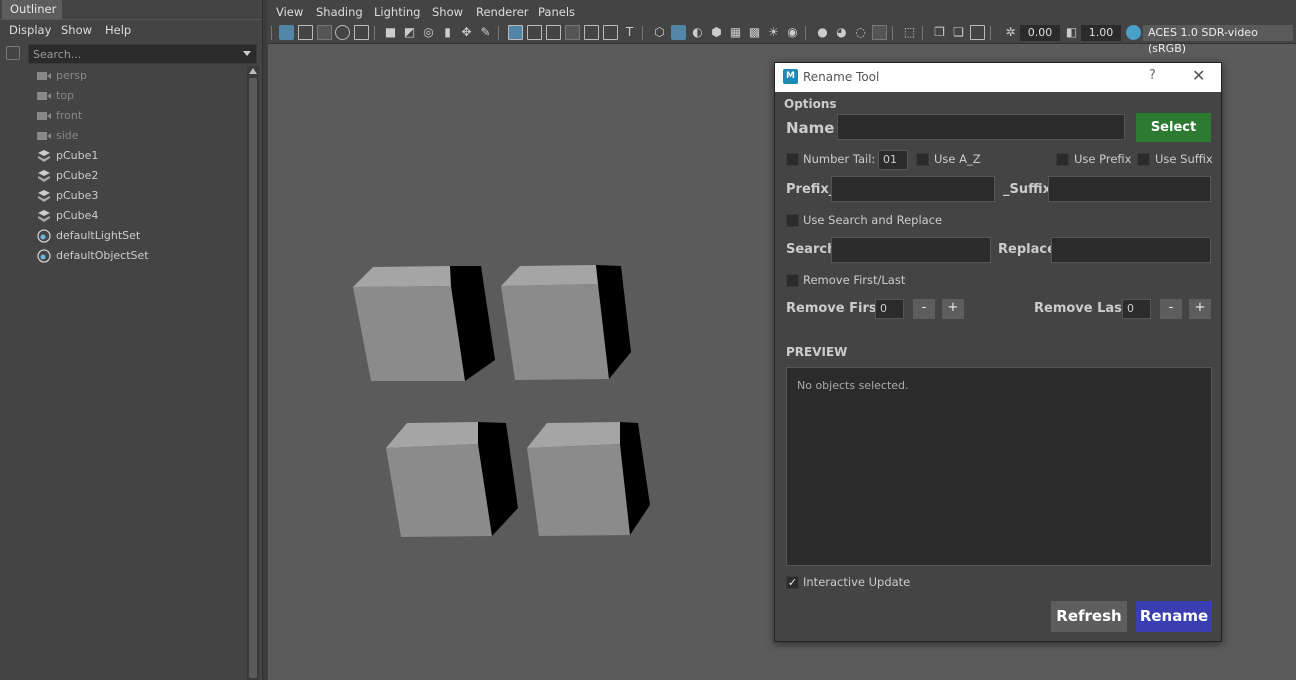 This screenshot has width=1296, height=680. What do you see at coordinates (1136, 309) in the screenshot?
I see `remove-last-input: 0` at bounding box center [1136, 309].